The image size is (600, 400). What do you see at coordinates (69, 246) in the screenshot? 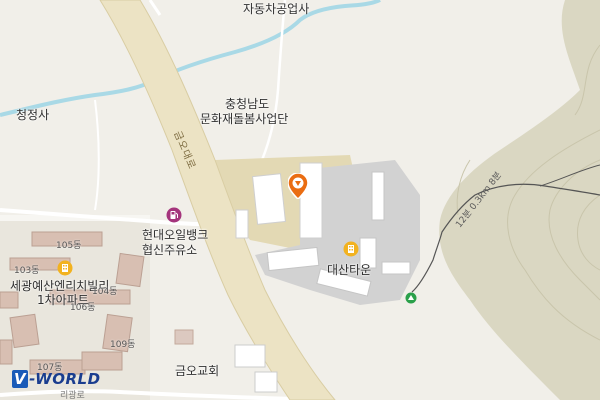
I see `building-label-105: 105동` at bounding box center [69, 246].